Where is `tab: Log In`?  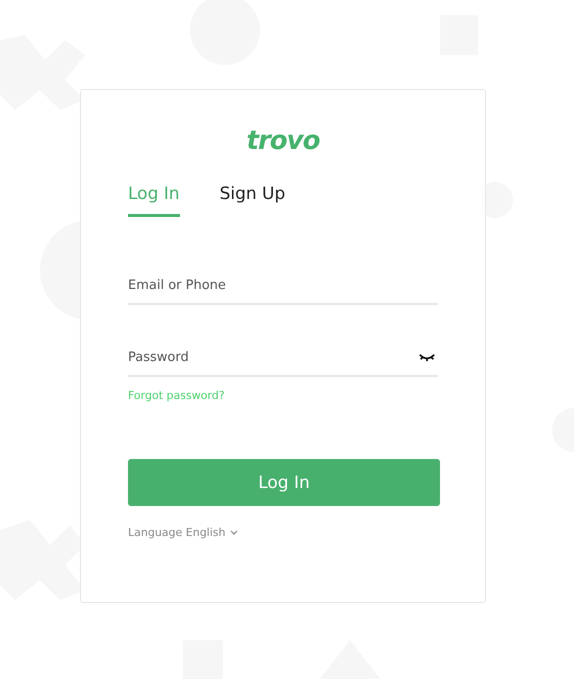
tab: Log In is located at coordinates (154, 200).